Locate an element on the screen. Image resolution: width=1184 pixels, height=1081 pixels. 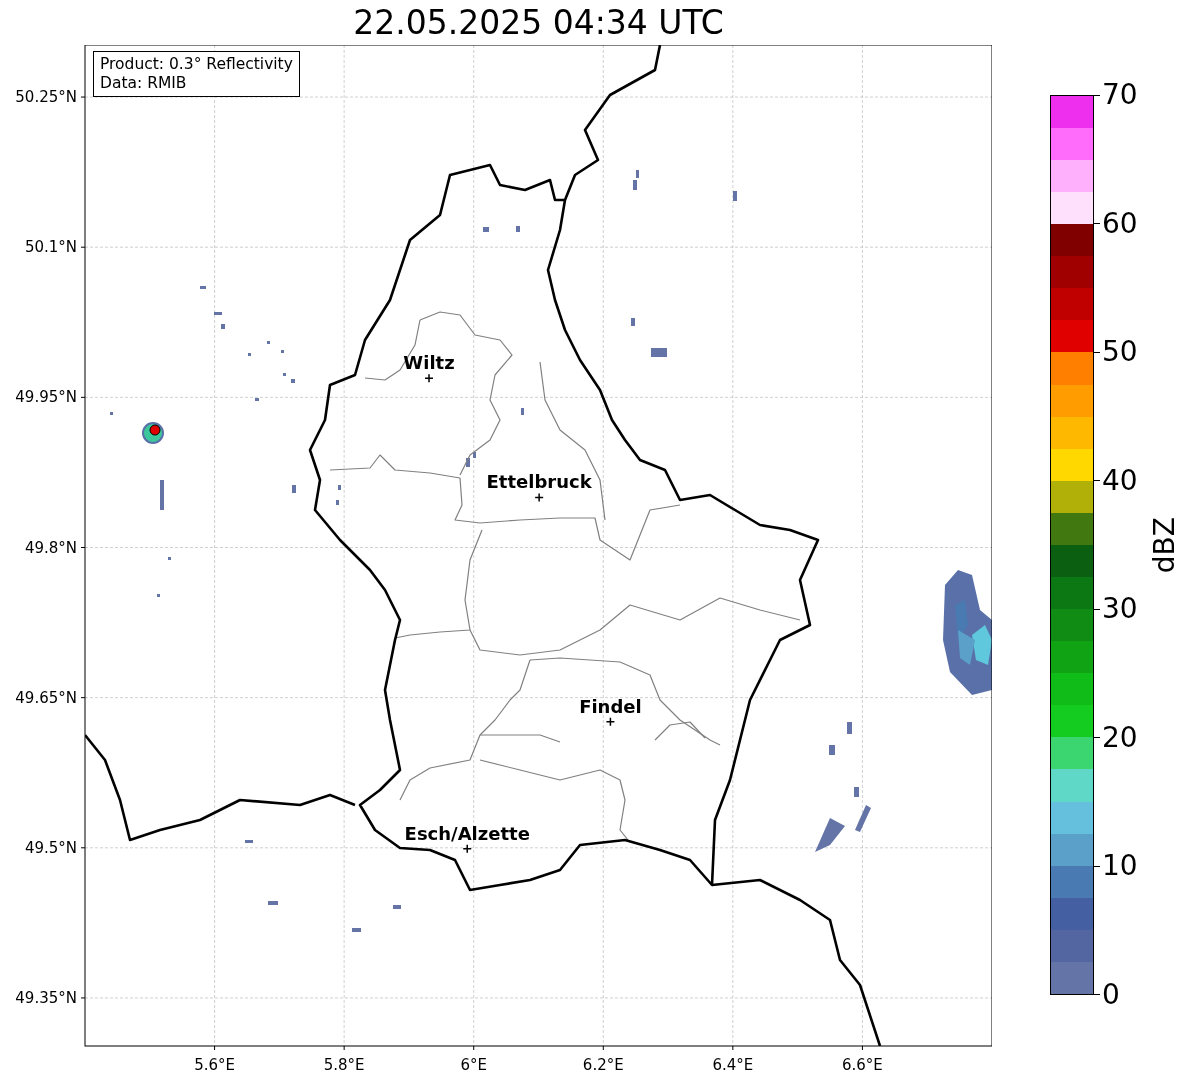
plot-title: 22.05.2025 04:34 UTC is located at coordinates (538, 22).